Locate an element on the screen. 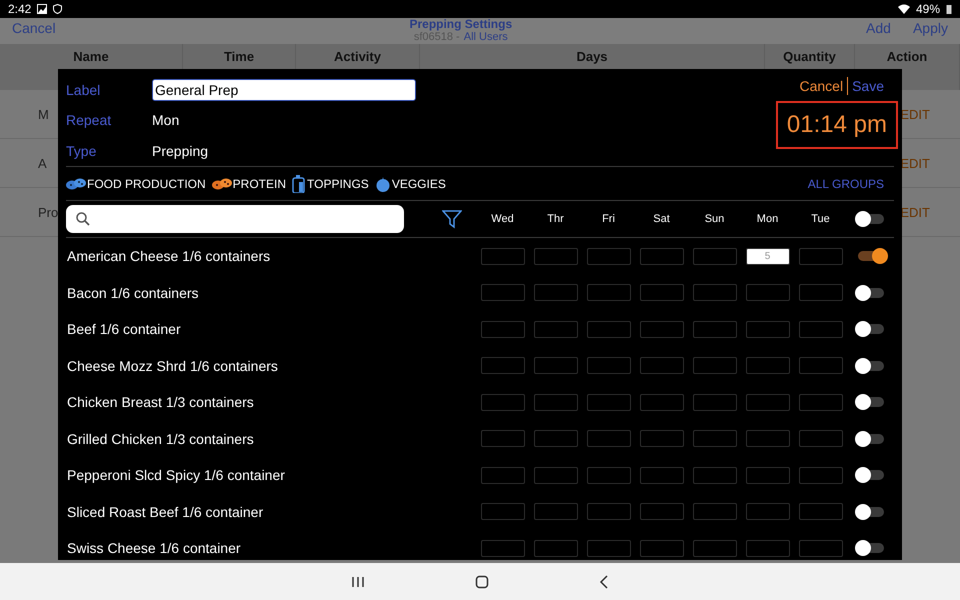 This screenshot has height=600, width=960. search-field is located at coordinates (235, 219).